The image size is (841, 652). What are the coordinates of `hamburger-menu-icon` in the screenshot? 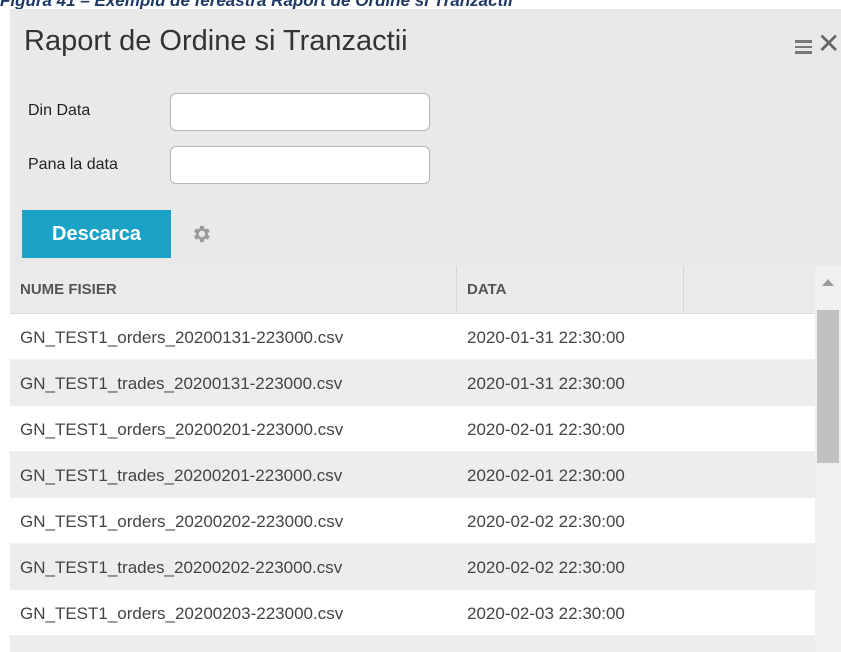 It's located at (803, 47).